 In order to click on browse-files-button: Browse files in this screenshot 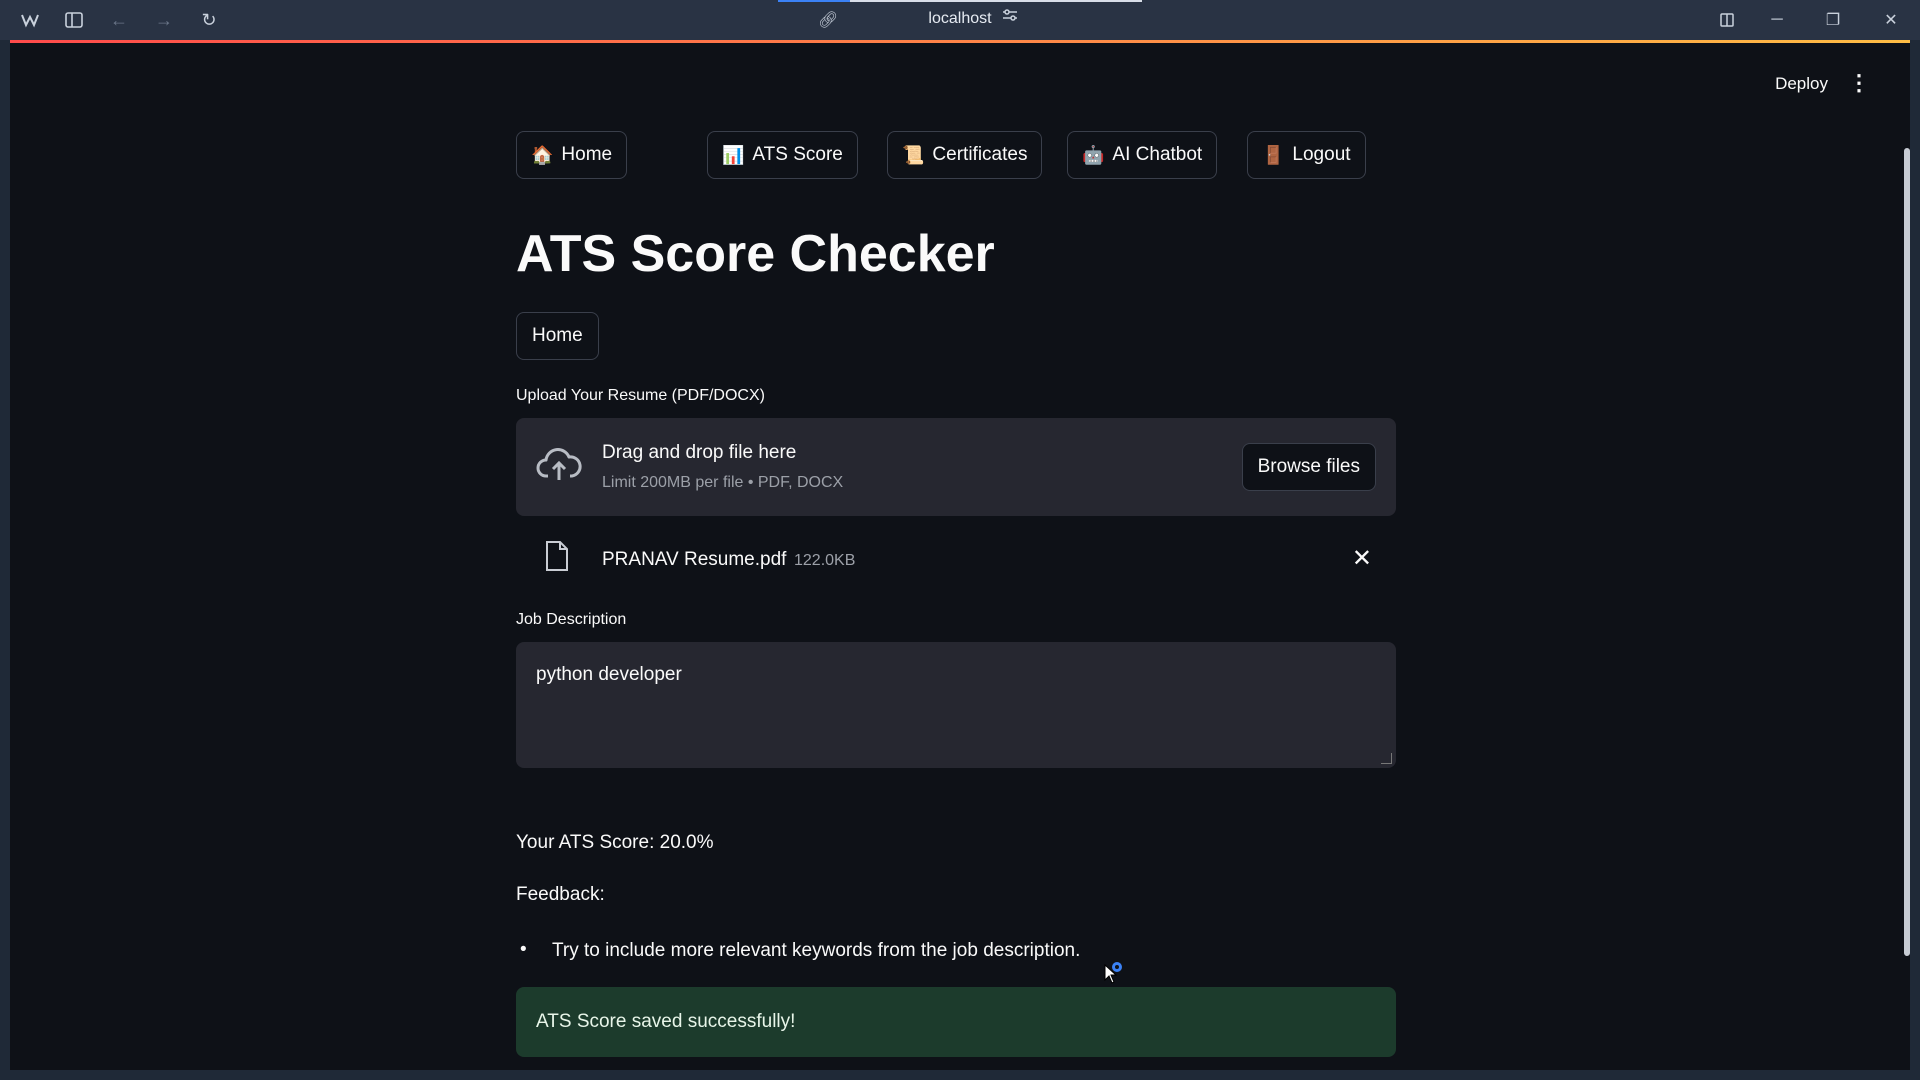, I will do `click(1308, 467)`.